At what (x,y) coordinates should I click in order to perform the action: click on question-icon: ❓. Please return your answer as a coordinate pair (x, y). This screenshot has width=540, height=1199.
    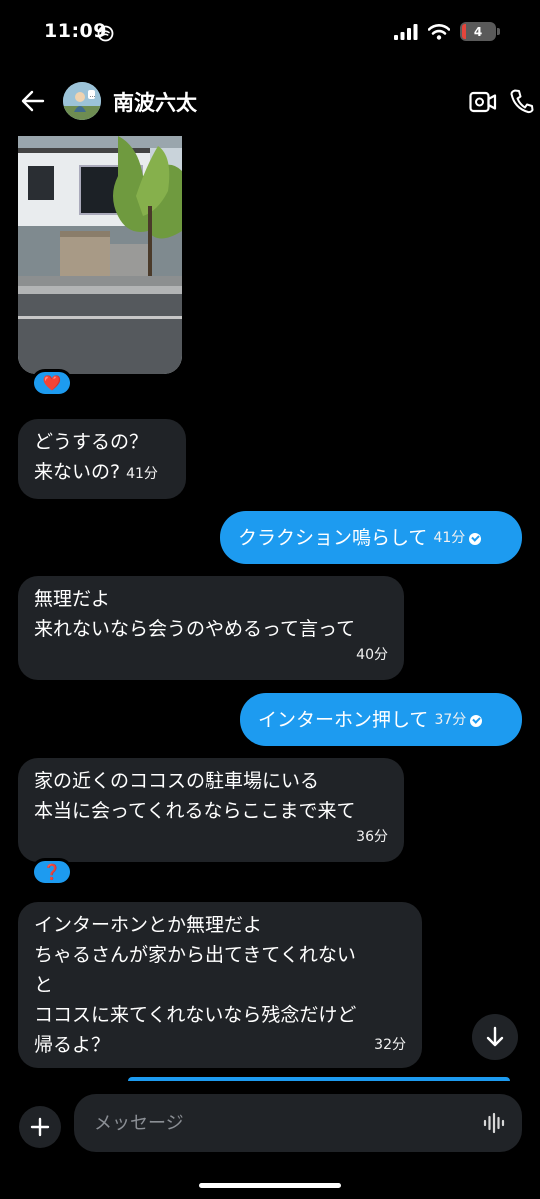
    Looking at the image, I should click on (52, 872).